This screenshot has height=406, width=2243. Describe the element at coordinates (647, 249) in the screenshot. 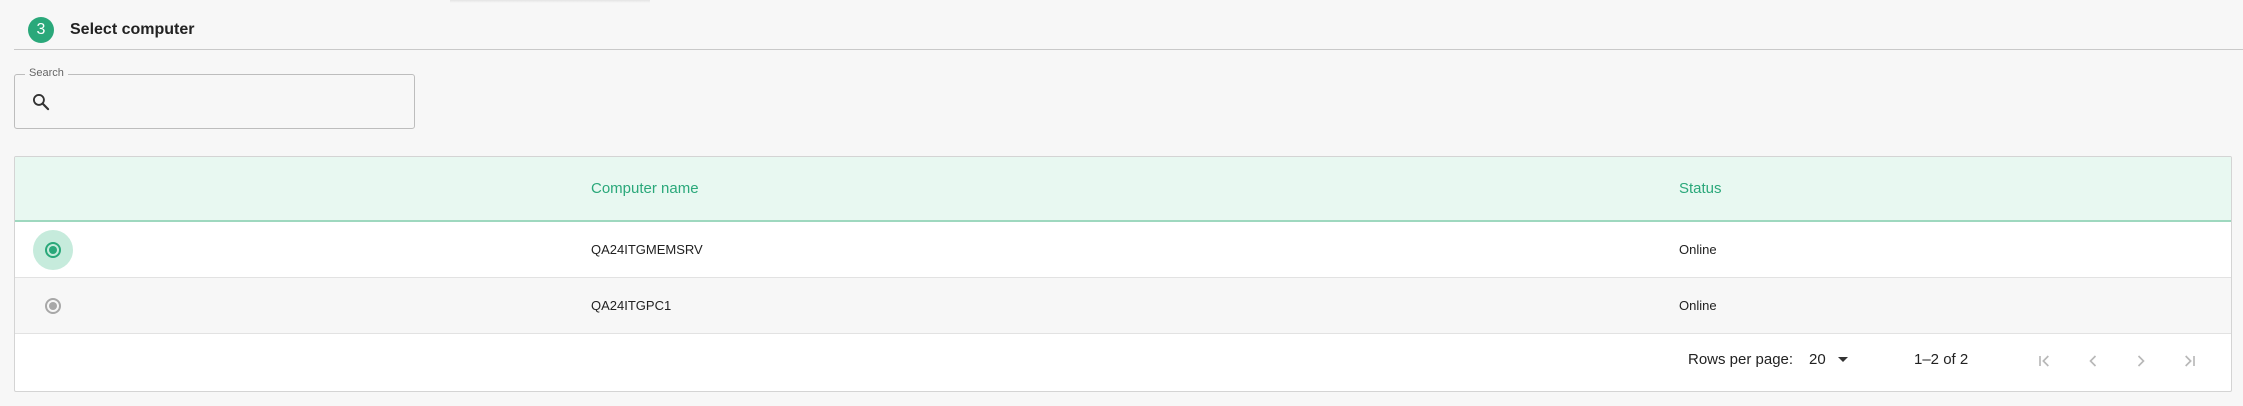

I see `computer-name-cell: QA24ITGMEMSRV` at that location.